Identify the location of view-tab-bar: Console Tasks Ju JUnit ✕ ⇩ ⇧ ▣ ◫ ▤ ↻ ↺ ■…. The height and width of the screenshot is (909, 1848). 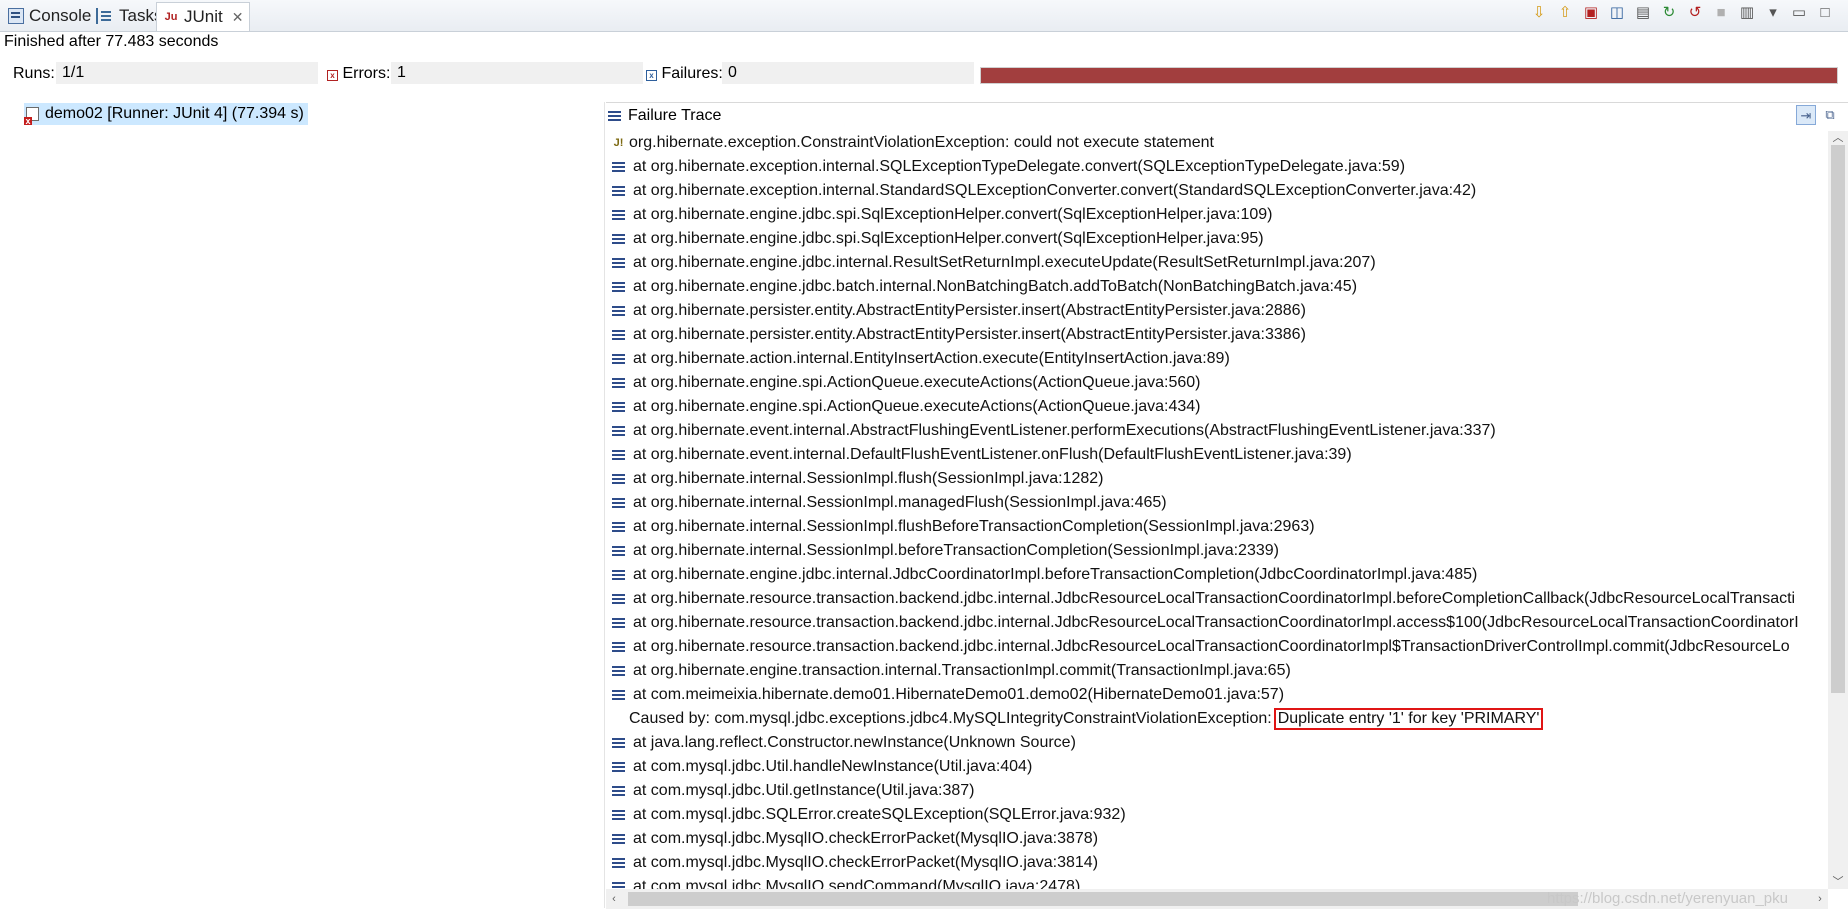
(924, 16).